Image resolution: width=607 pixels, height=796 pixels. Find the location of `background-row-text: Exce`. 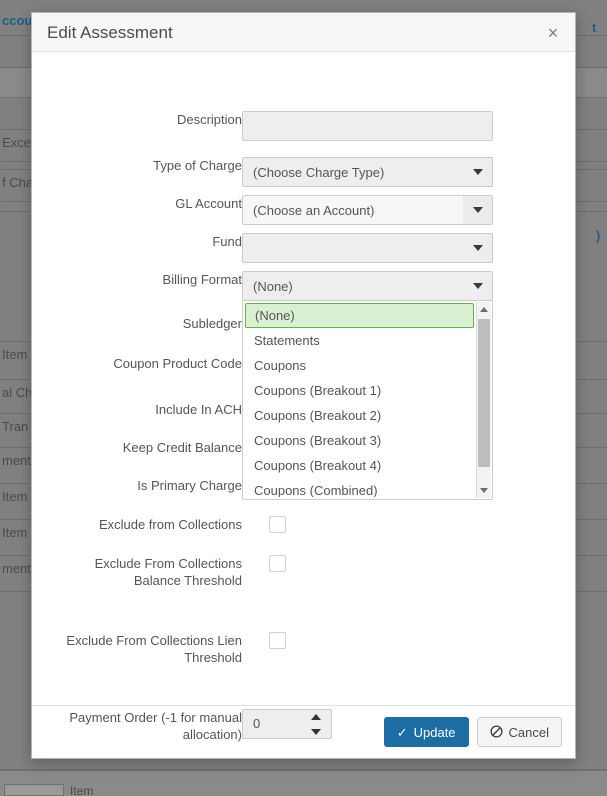

background-row-text: Exce is located at coordinates (16, 142).